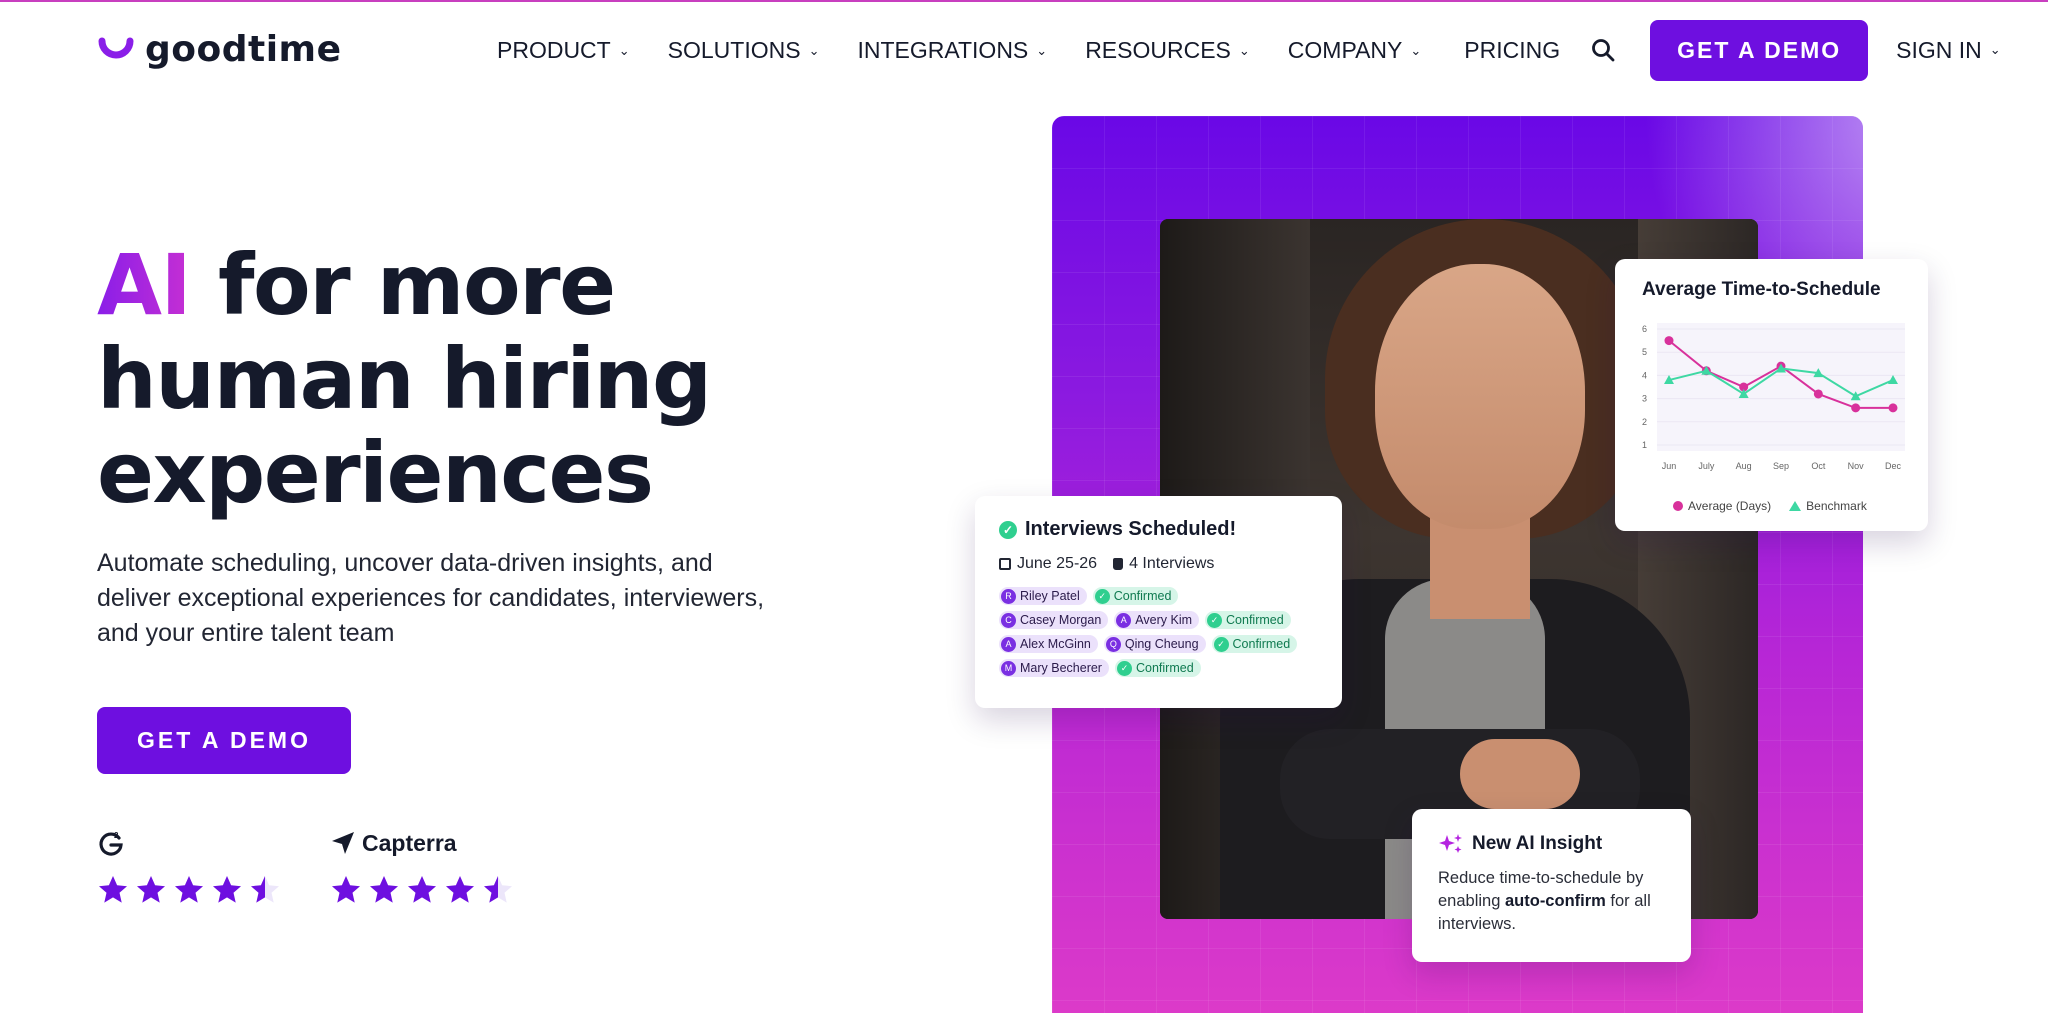 The width and height of the screenshot is (2048, 1013). Describe the element at coordinates (1008, 596) in the screenshot. I see `avatar: R` at that location.